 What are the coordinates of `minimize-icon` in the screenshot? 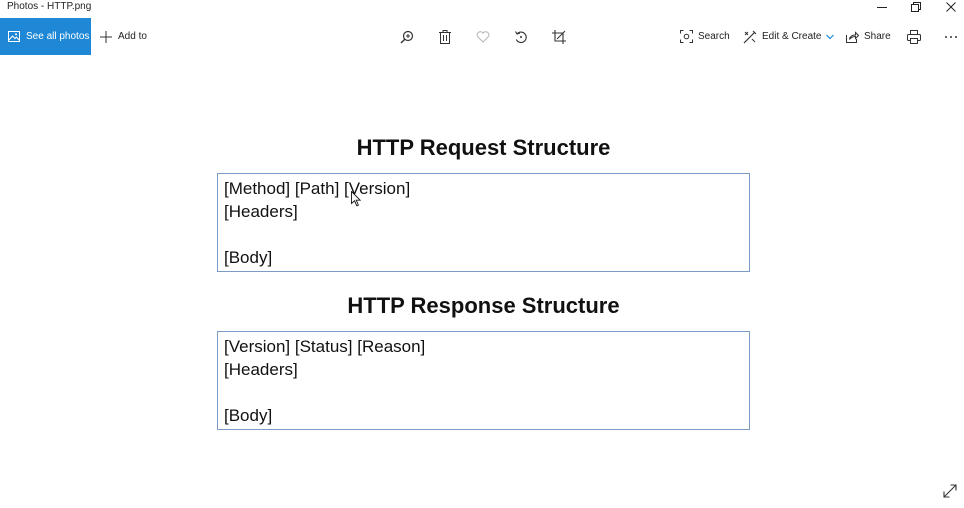 It's located at (882, 7).